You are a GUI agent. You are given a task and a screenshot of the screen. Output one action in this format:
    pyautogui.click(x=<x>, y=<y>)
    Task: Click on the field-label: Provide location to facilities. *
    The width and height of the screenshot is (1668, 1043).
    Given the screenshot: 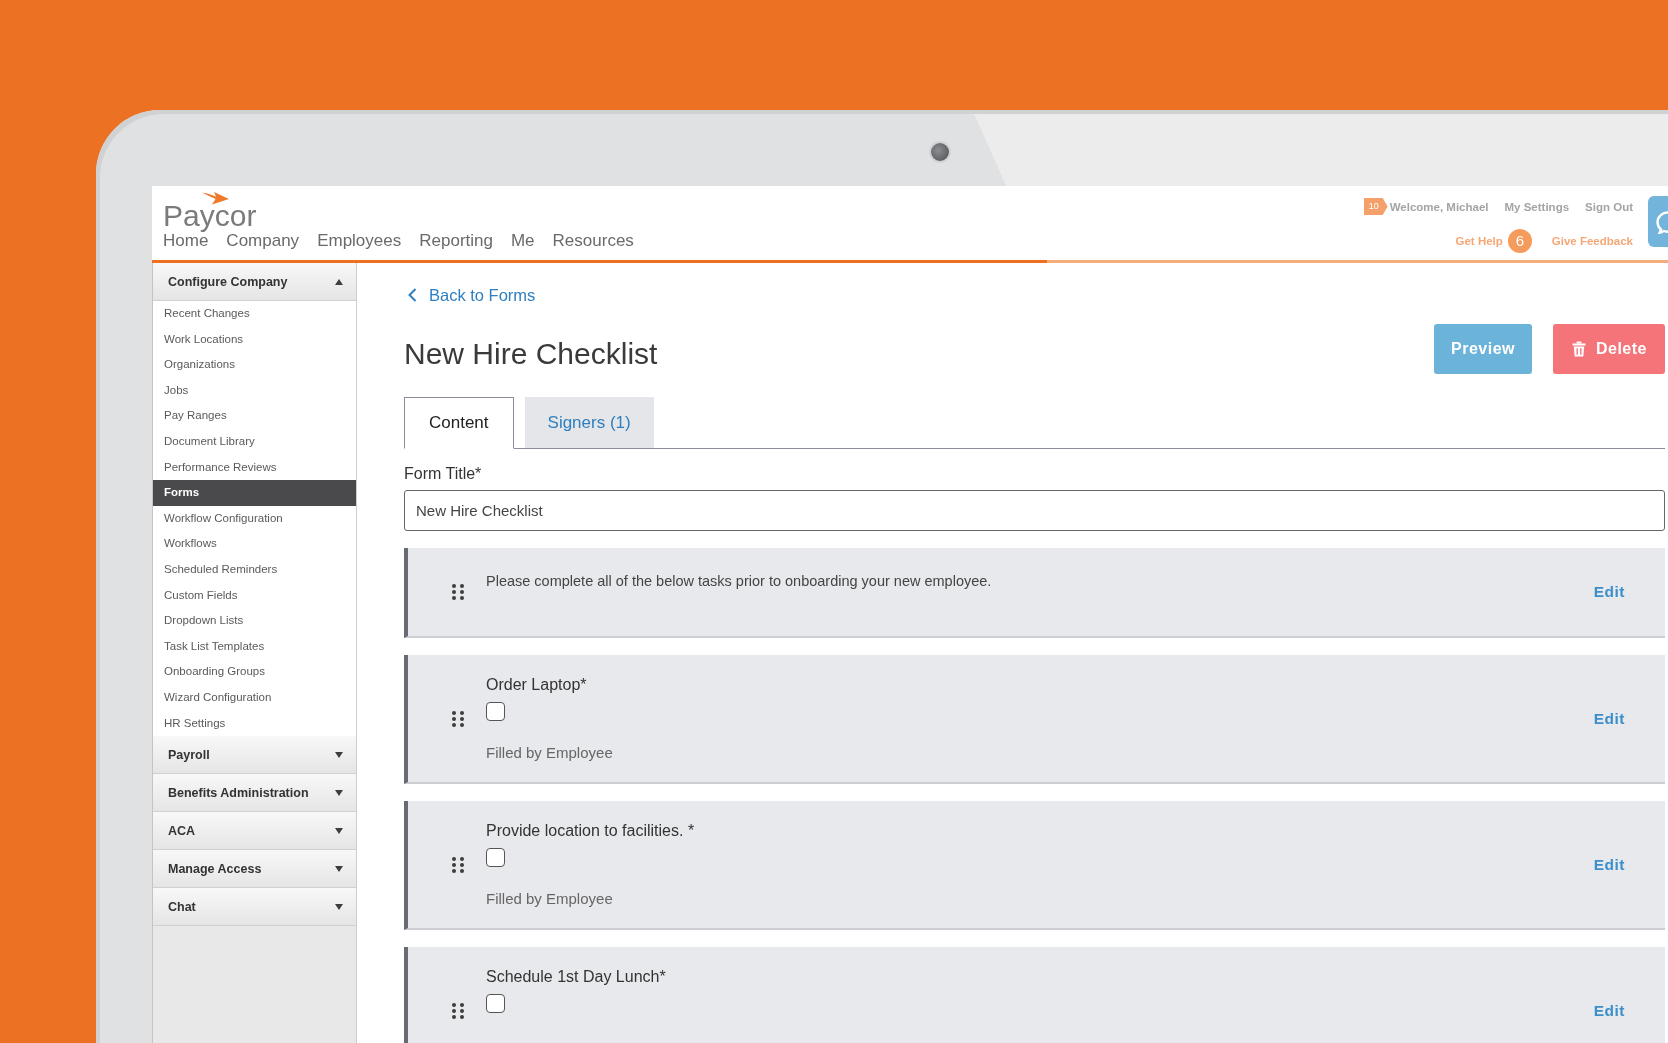 What is the action you would take?
    pyautogui.click(x=590, y=831)
    